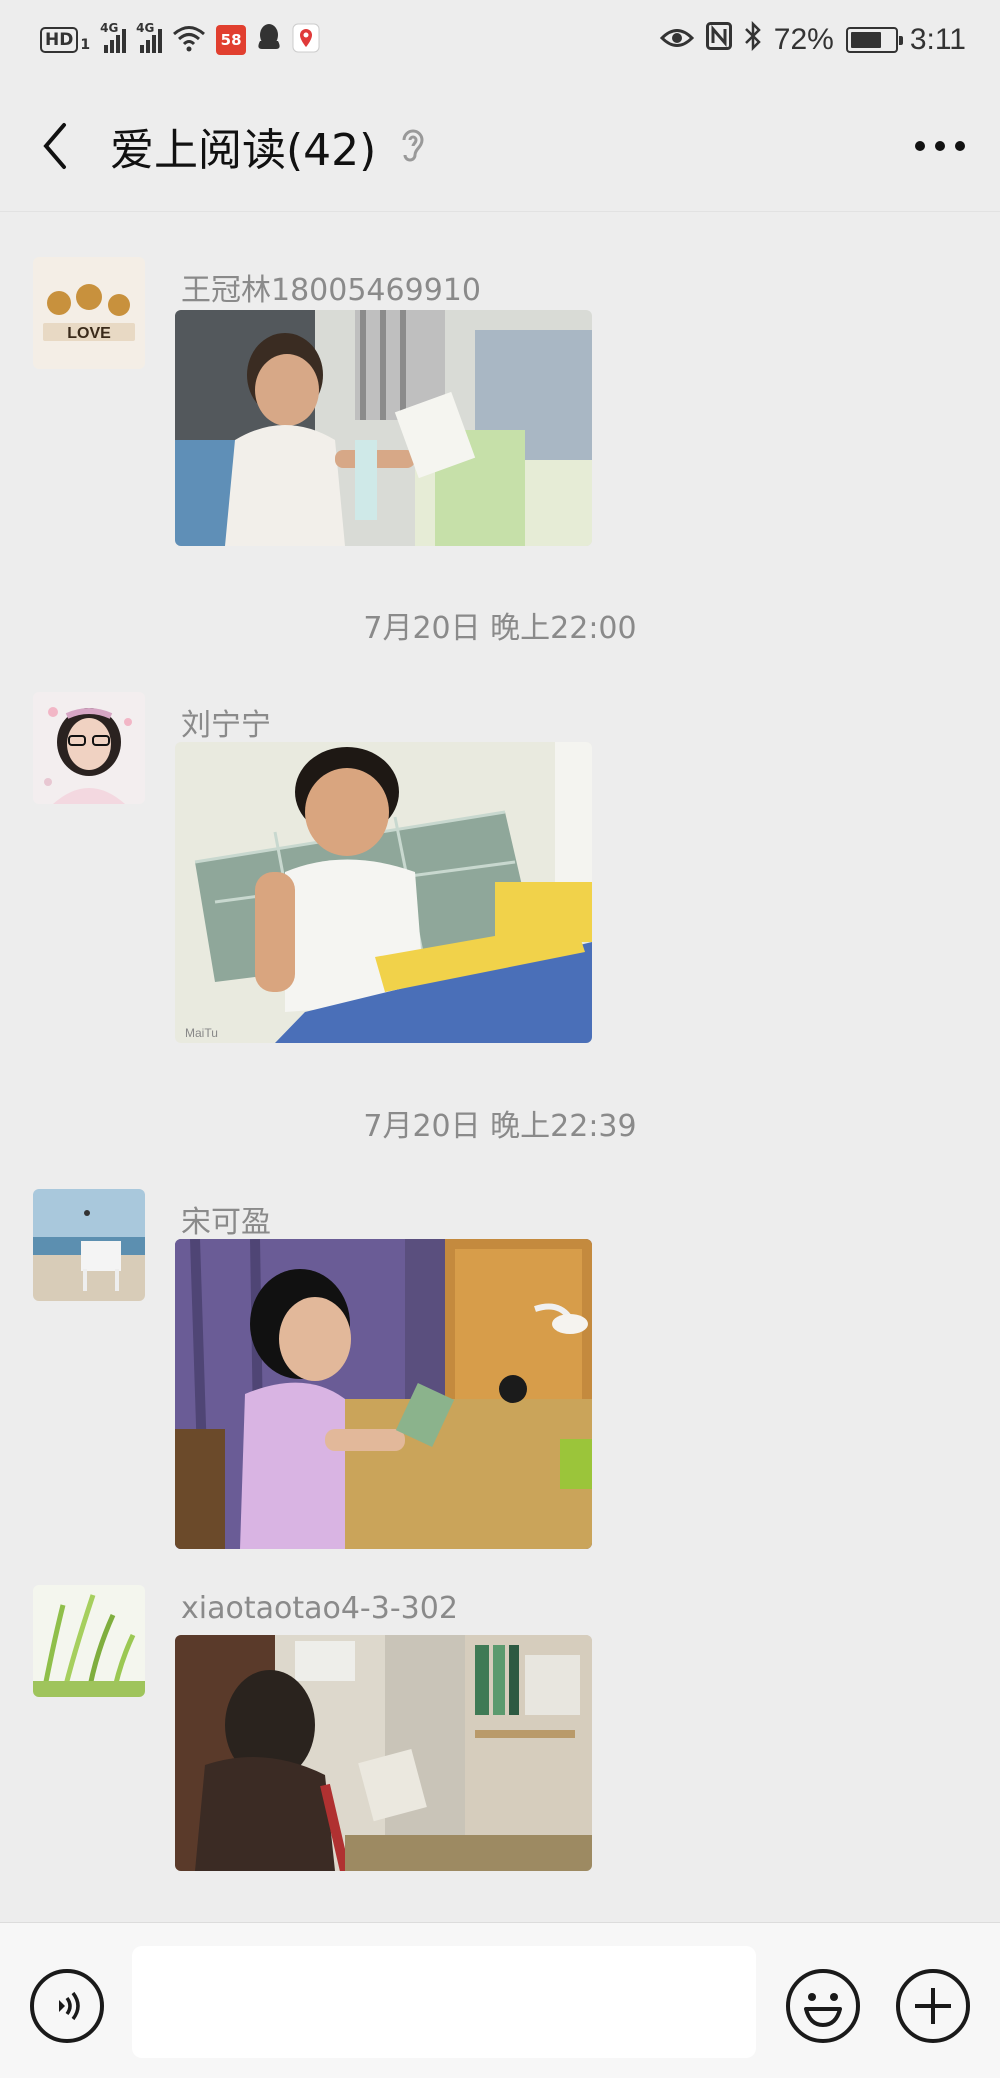  I want to click on nfc-icon, so click(718, 40).